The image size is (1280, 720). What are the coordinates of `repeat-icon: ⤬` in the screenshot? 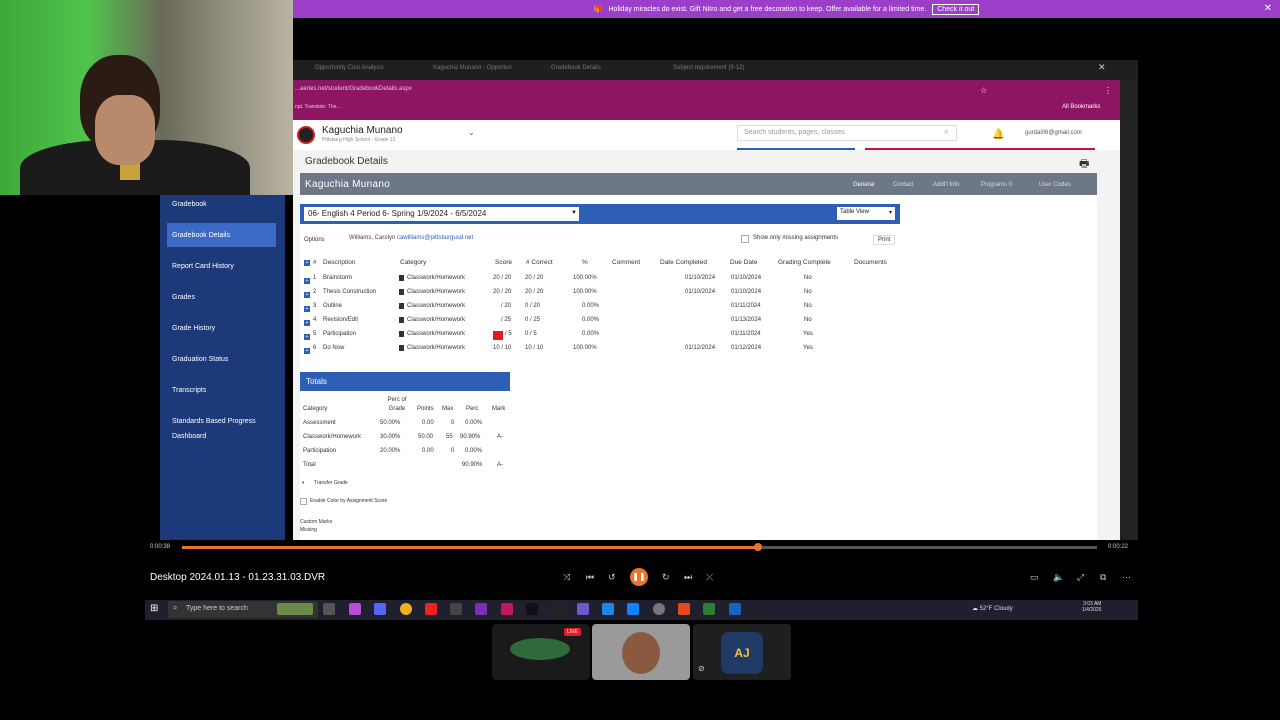 It's located at (709, 577).